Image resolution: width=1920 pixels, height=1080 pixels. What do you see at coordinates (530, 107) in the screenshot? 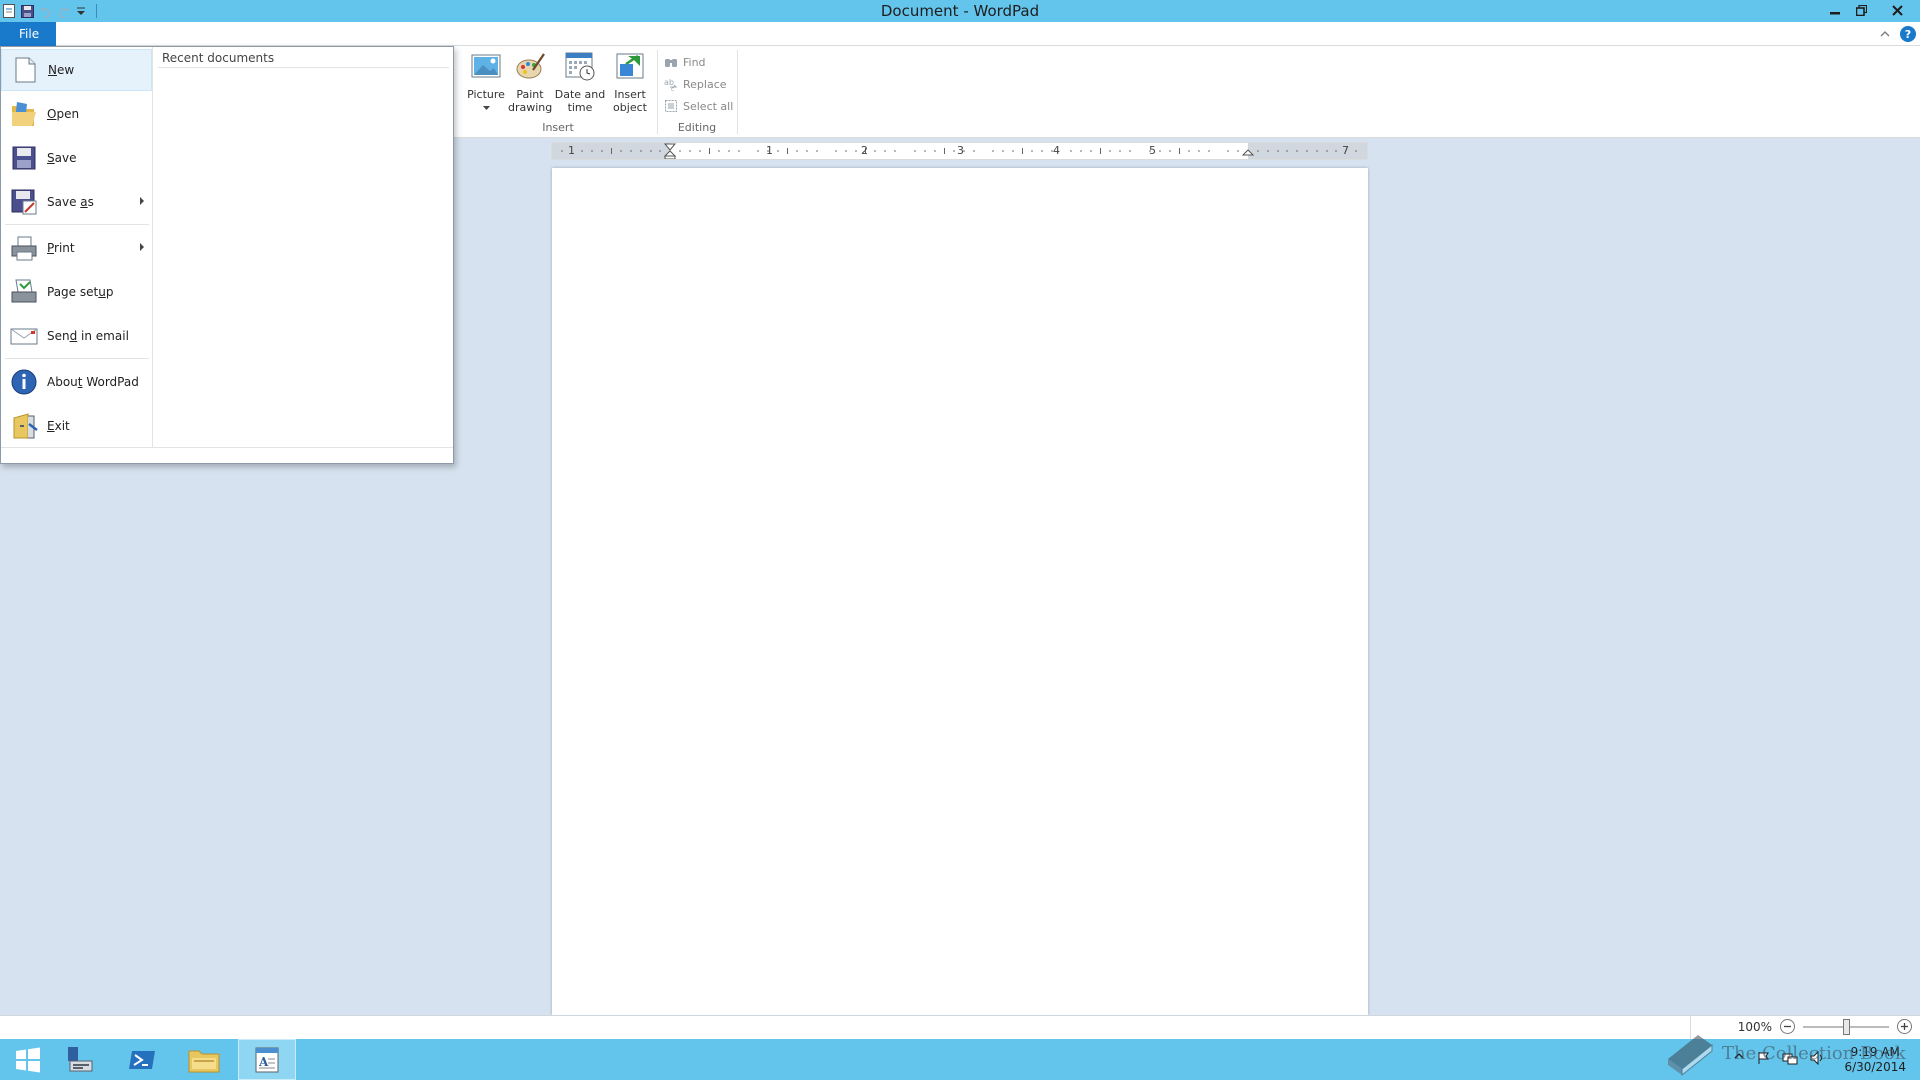
I see `paint-drawing-label-2: drawing` at bounding box center [530, 107].